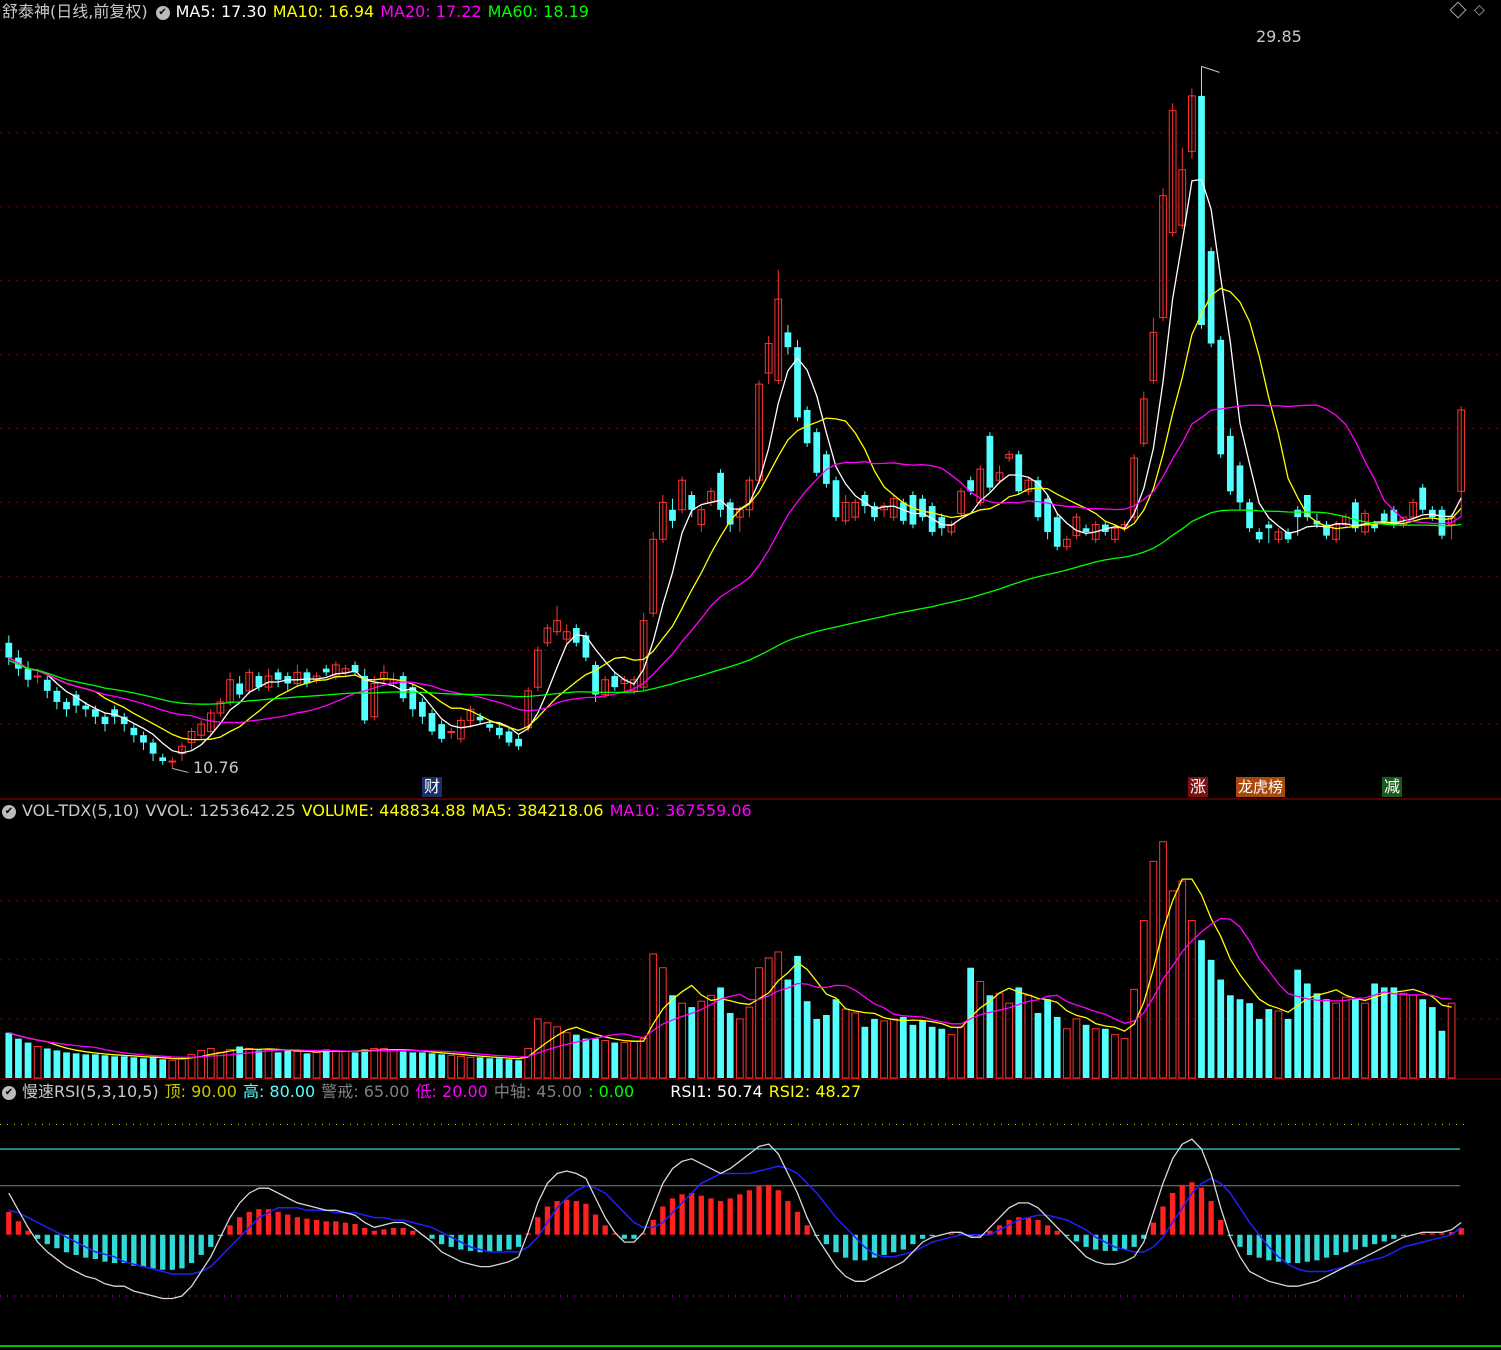 The width and height of the screenshot is (1501, 1350). Describe the element at coordinates (451, 1091) in the screenshot. I see `rsi-low-level: 低: 20.00` at that location.